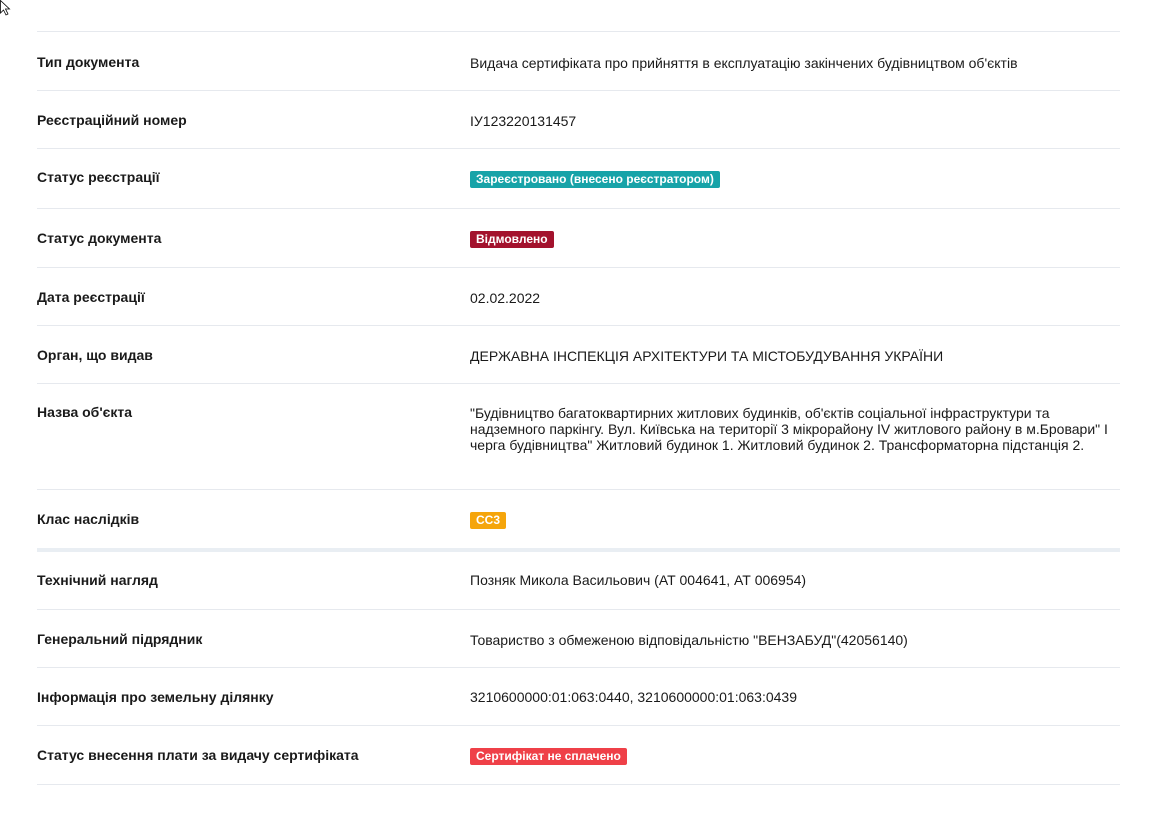 The height and width of the screenshot is (821, 1166). Describe the element at coordinates (120, 639) in the screenshot. I see `detail-label: Генеральний підрядник` at that location.